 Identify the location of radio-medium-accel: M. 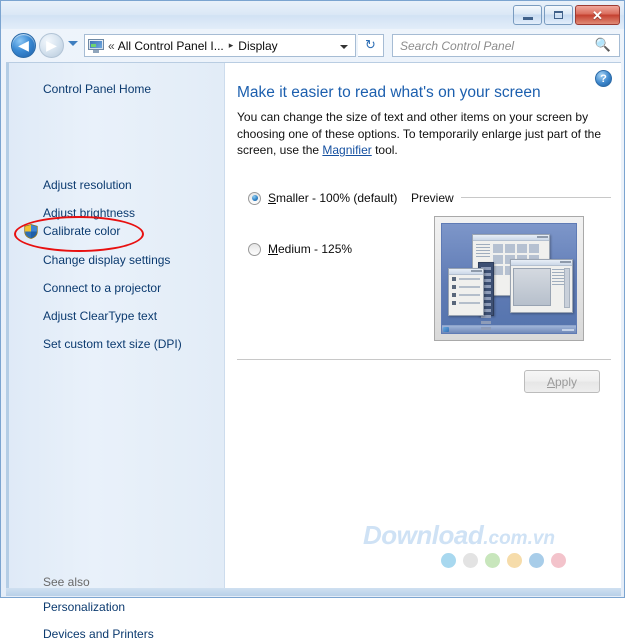
(273, 249).